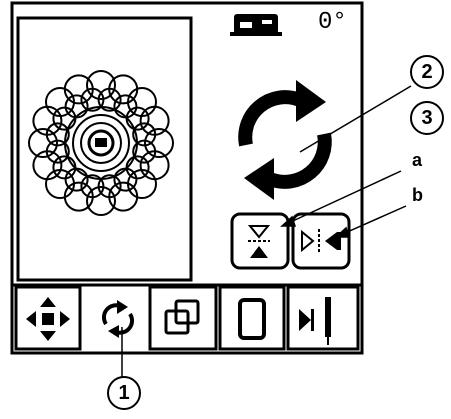 The width and height of the screenshot is (451, 419). Describe the element at coordinates (183, 318) in the screenshot. I see `tab-resize` at that location.